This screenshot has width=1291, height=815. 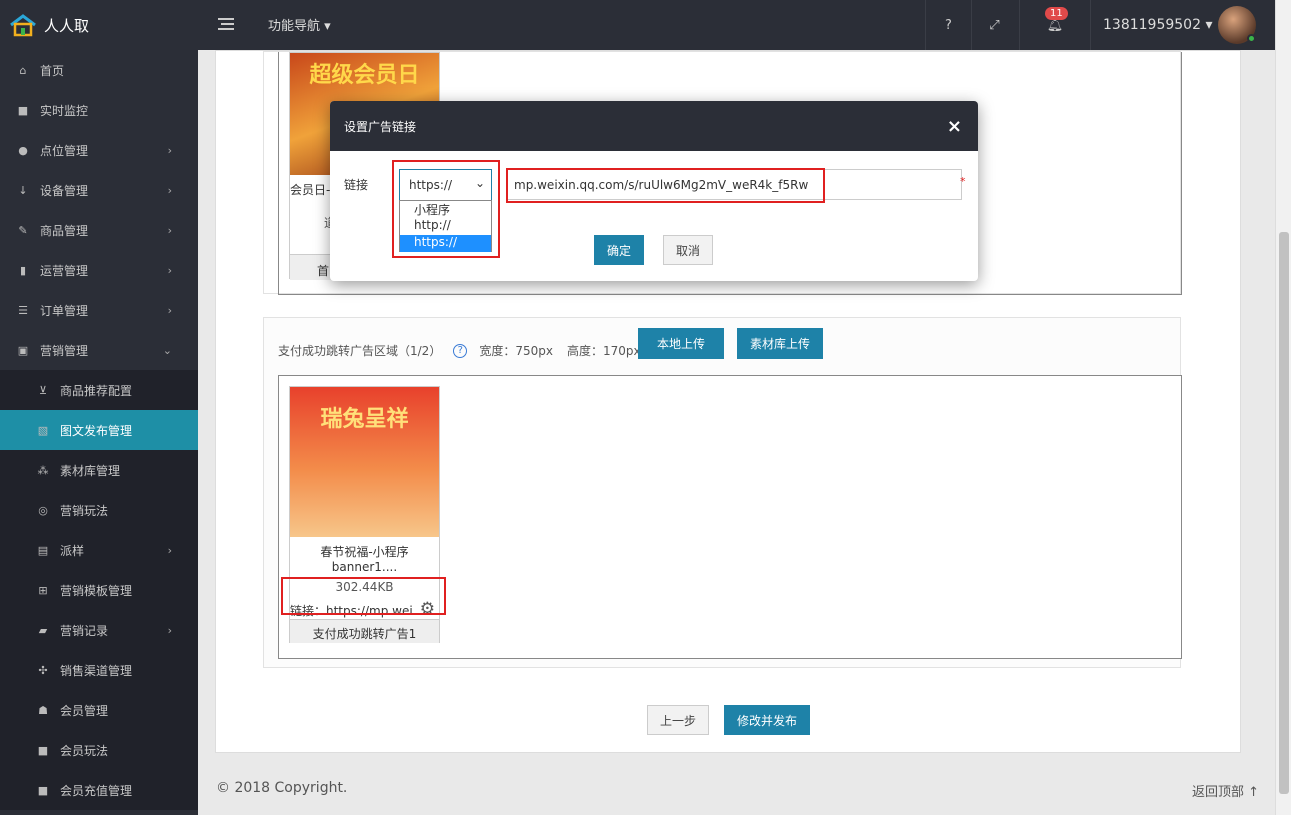 I want to click on sidebar-item-label: 订单管理, so click(x=64, y=310).